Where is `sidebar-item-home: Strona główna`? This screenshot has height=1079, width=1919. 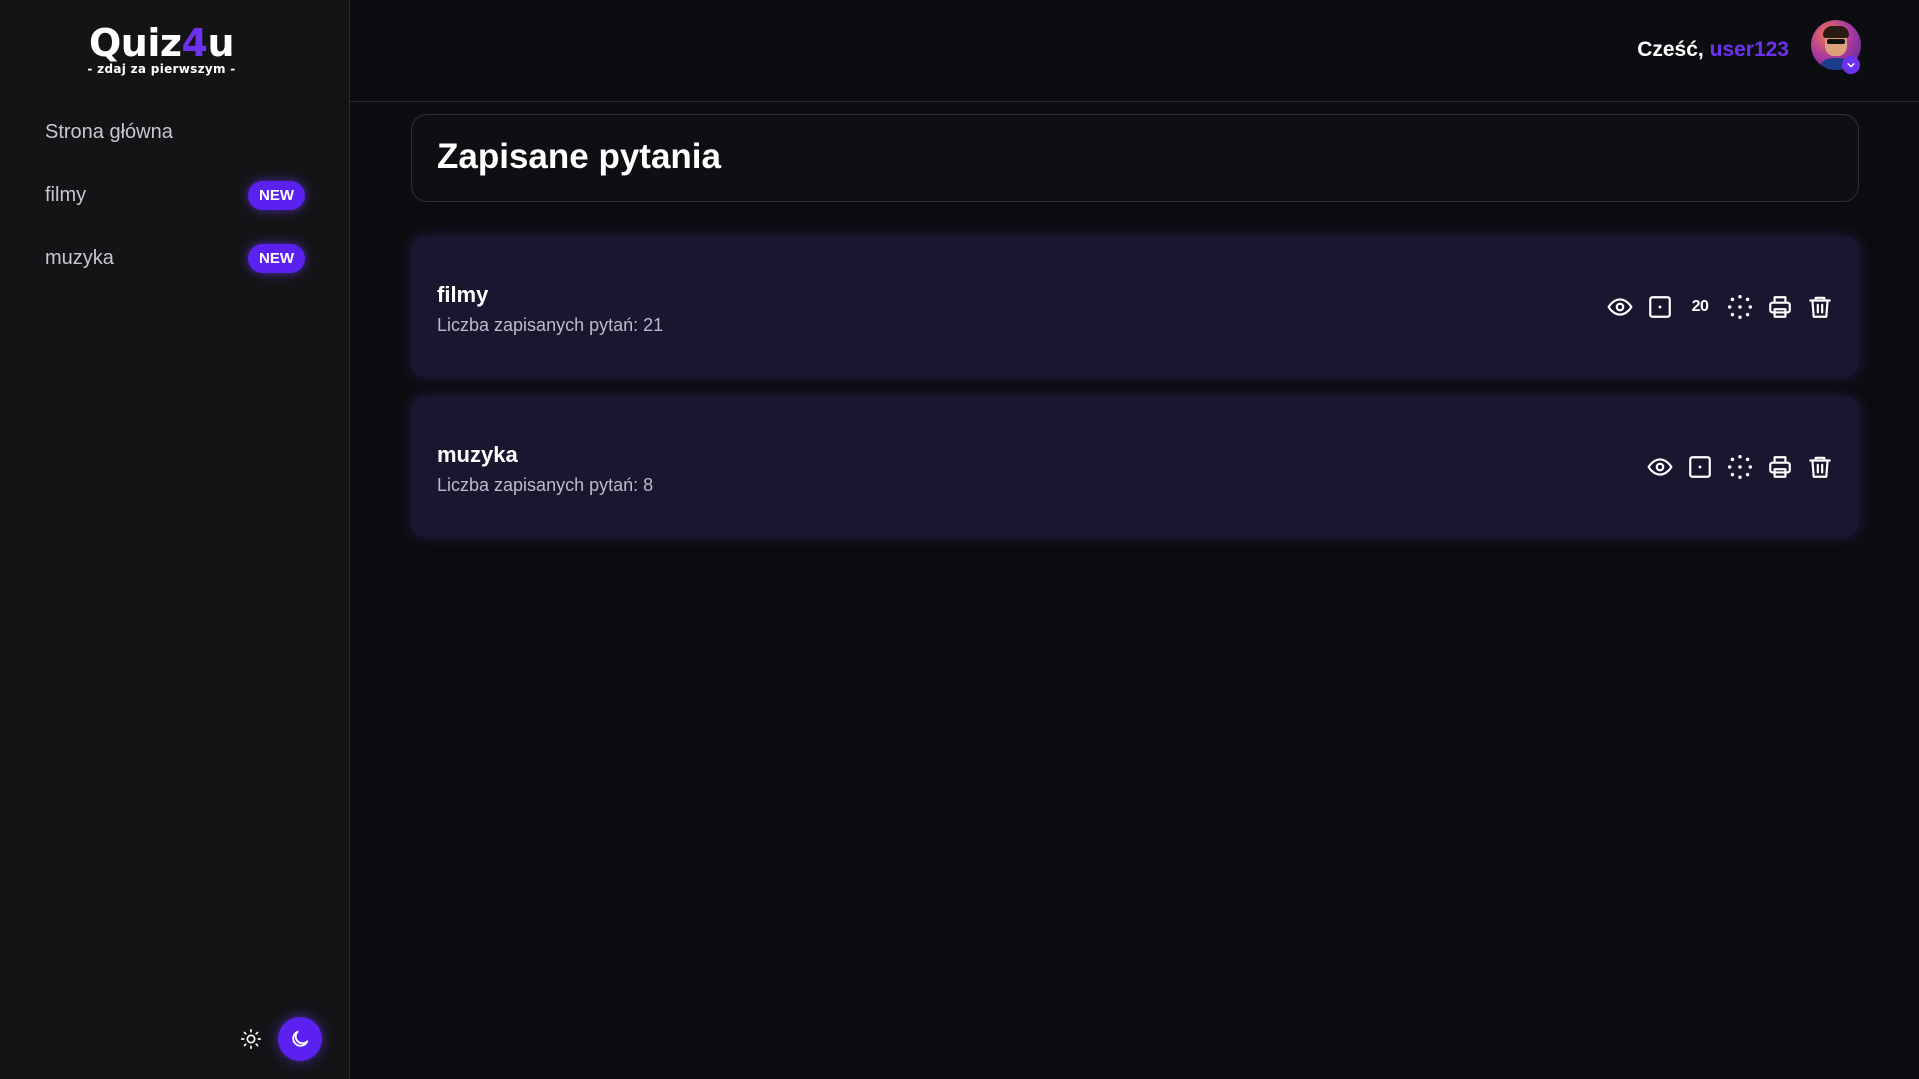 sidebar-item-home: Strona główna is located at coordinates (175, 132).